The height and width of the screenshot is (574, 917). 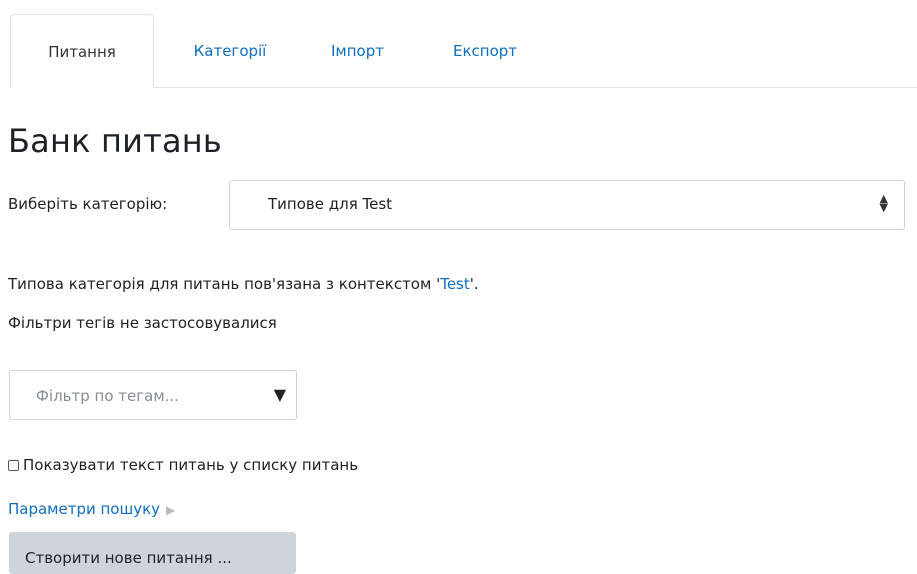 I want to click on search-options-toggle: Параметри пошуку ▶, so click(x=91, y=509).